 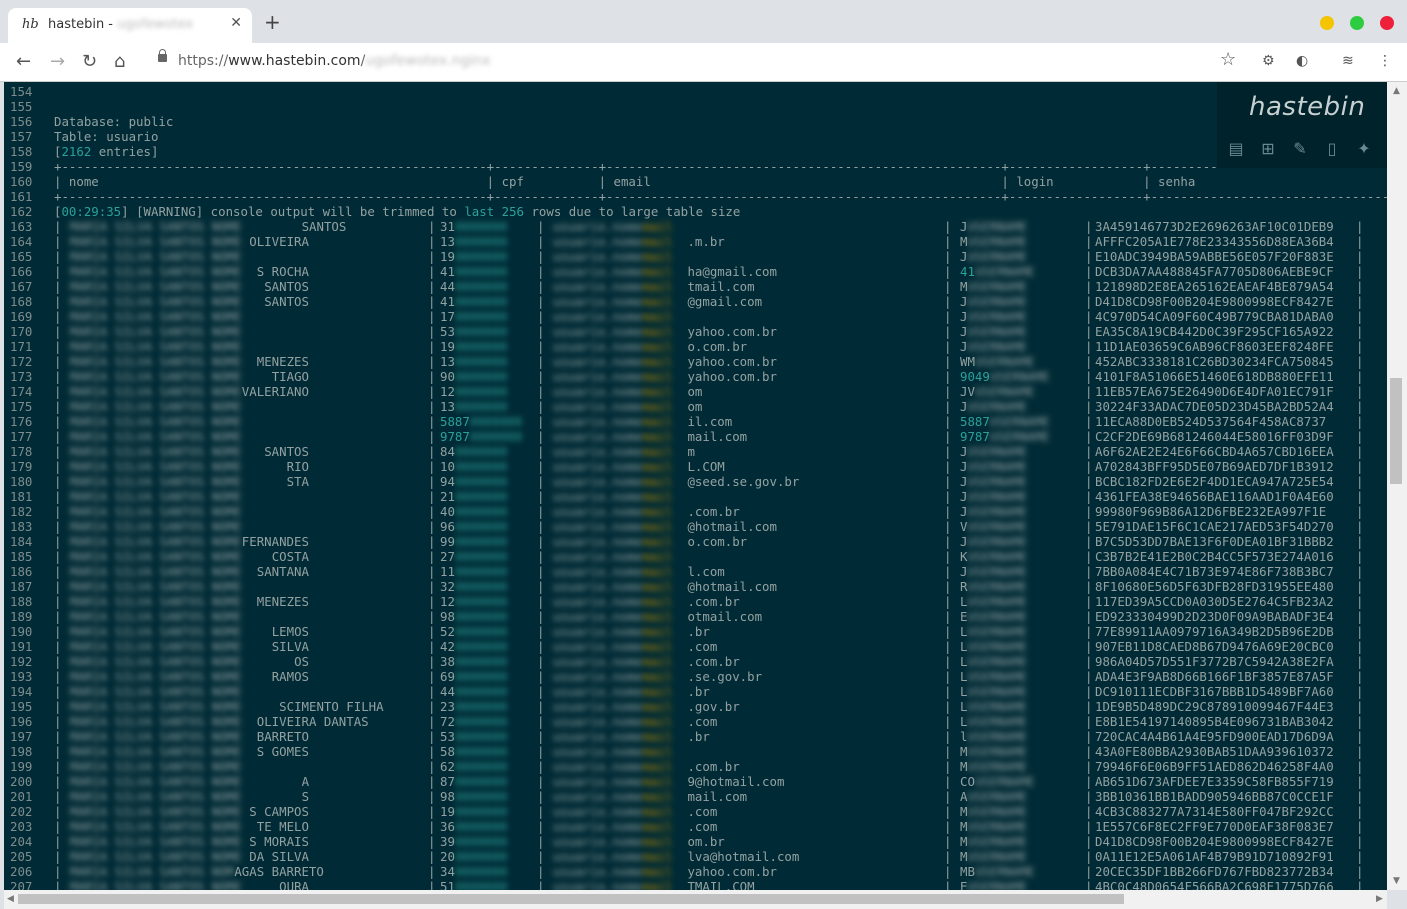 What do you see at coordinates (236, 23) in the screenshot?
I see `close-tab-icon: ✕` at bounding box center [236, 23].